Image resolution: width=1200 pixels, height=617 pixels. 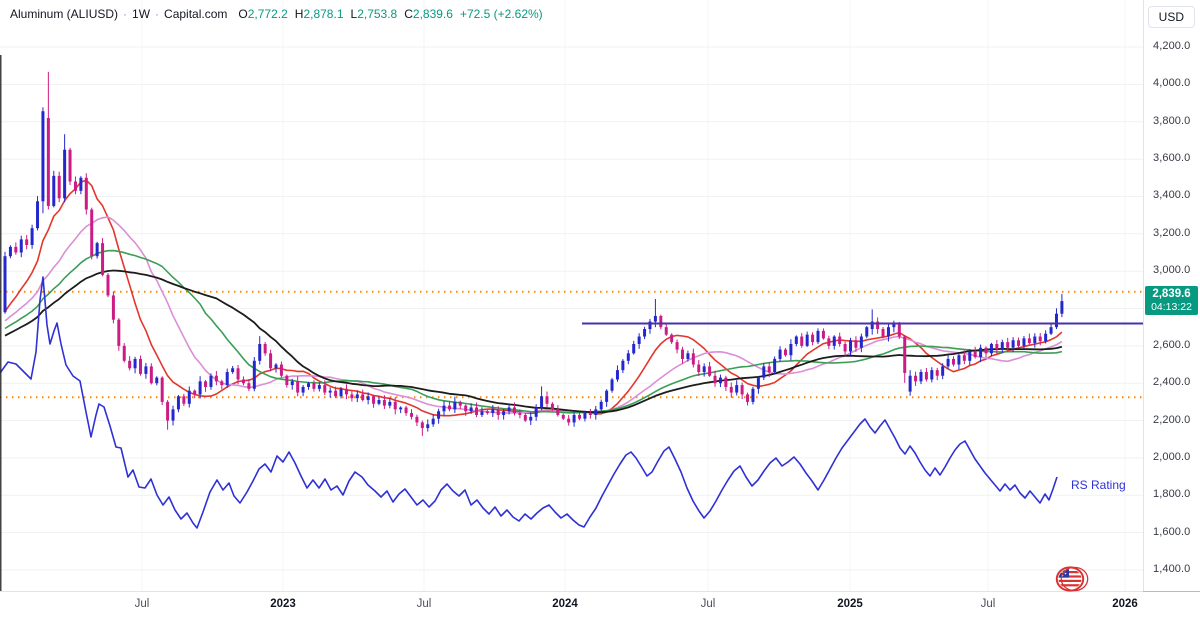 I want to click on time-axis: Jul 2023 Jul 2024 Jul 2025 Jul 2026, so click(x=571, y=604).